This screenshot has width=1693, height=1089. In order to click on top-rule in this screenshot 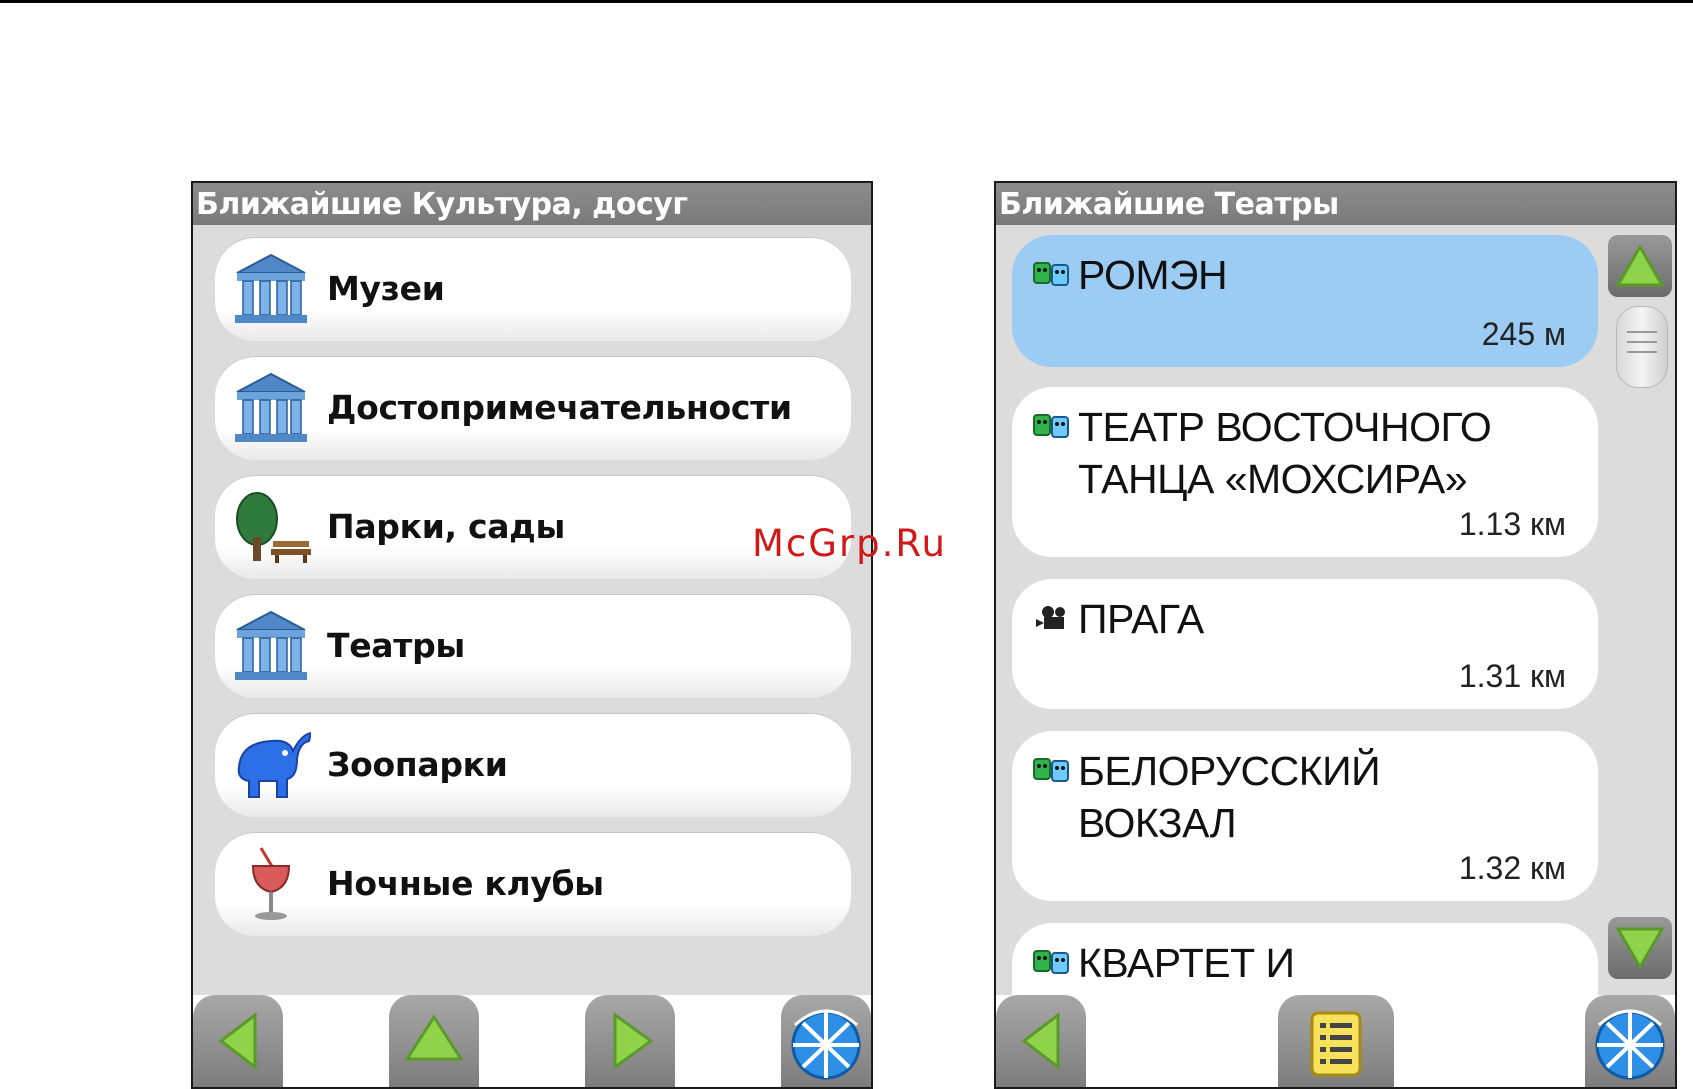, I will do `click(846, 1)`.